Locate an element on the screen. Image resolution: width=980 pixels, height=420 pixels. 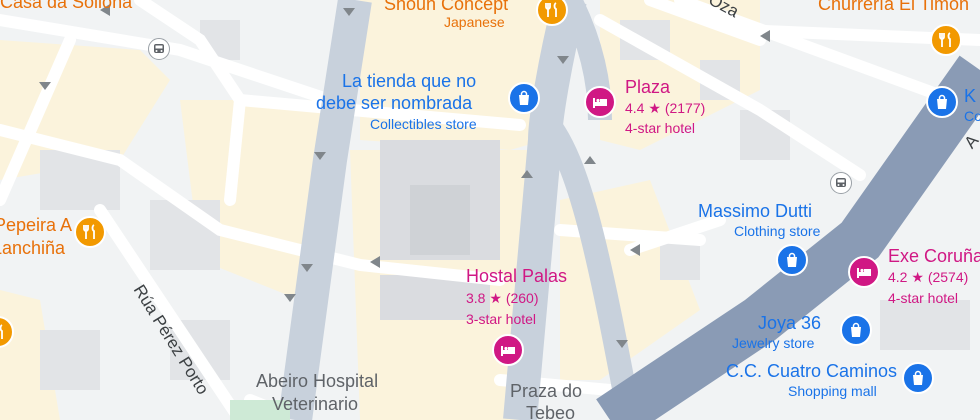
review-count: (2574) is located at coordinates (948, 277).